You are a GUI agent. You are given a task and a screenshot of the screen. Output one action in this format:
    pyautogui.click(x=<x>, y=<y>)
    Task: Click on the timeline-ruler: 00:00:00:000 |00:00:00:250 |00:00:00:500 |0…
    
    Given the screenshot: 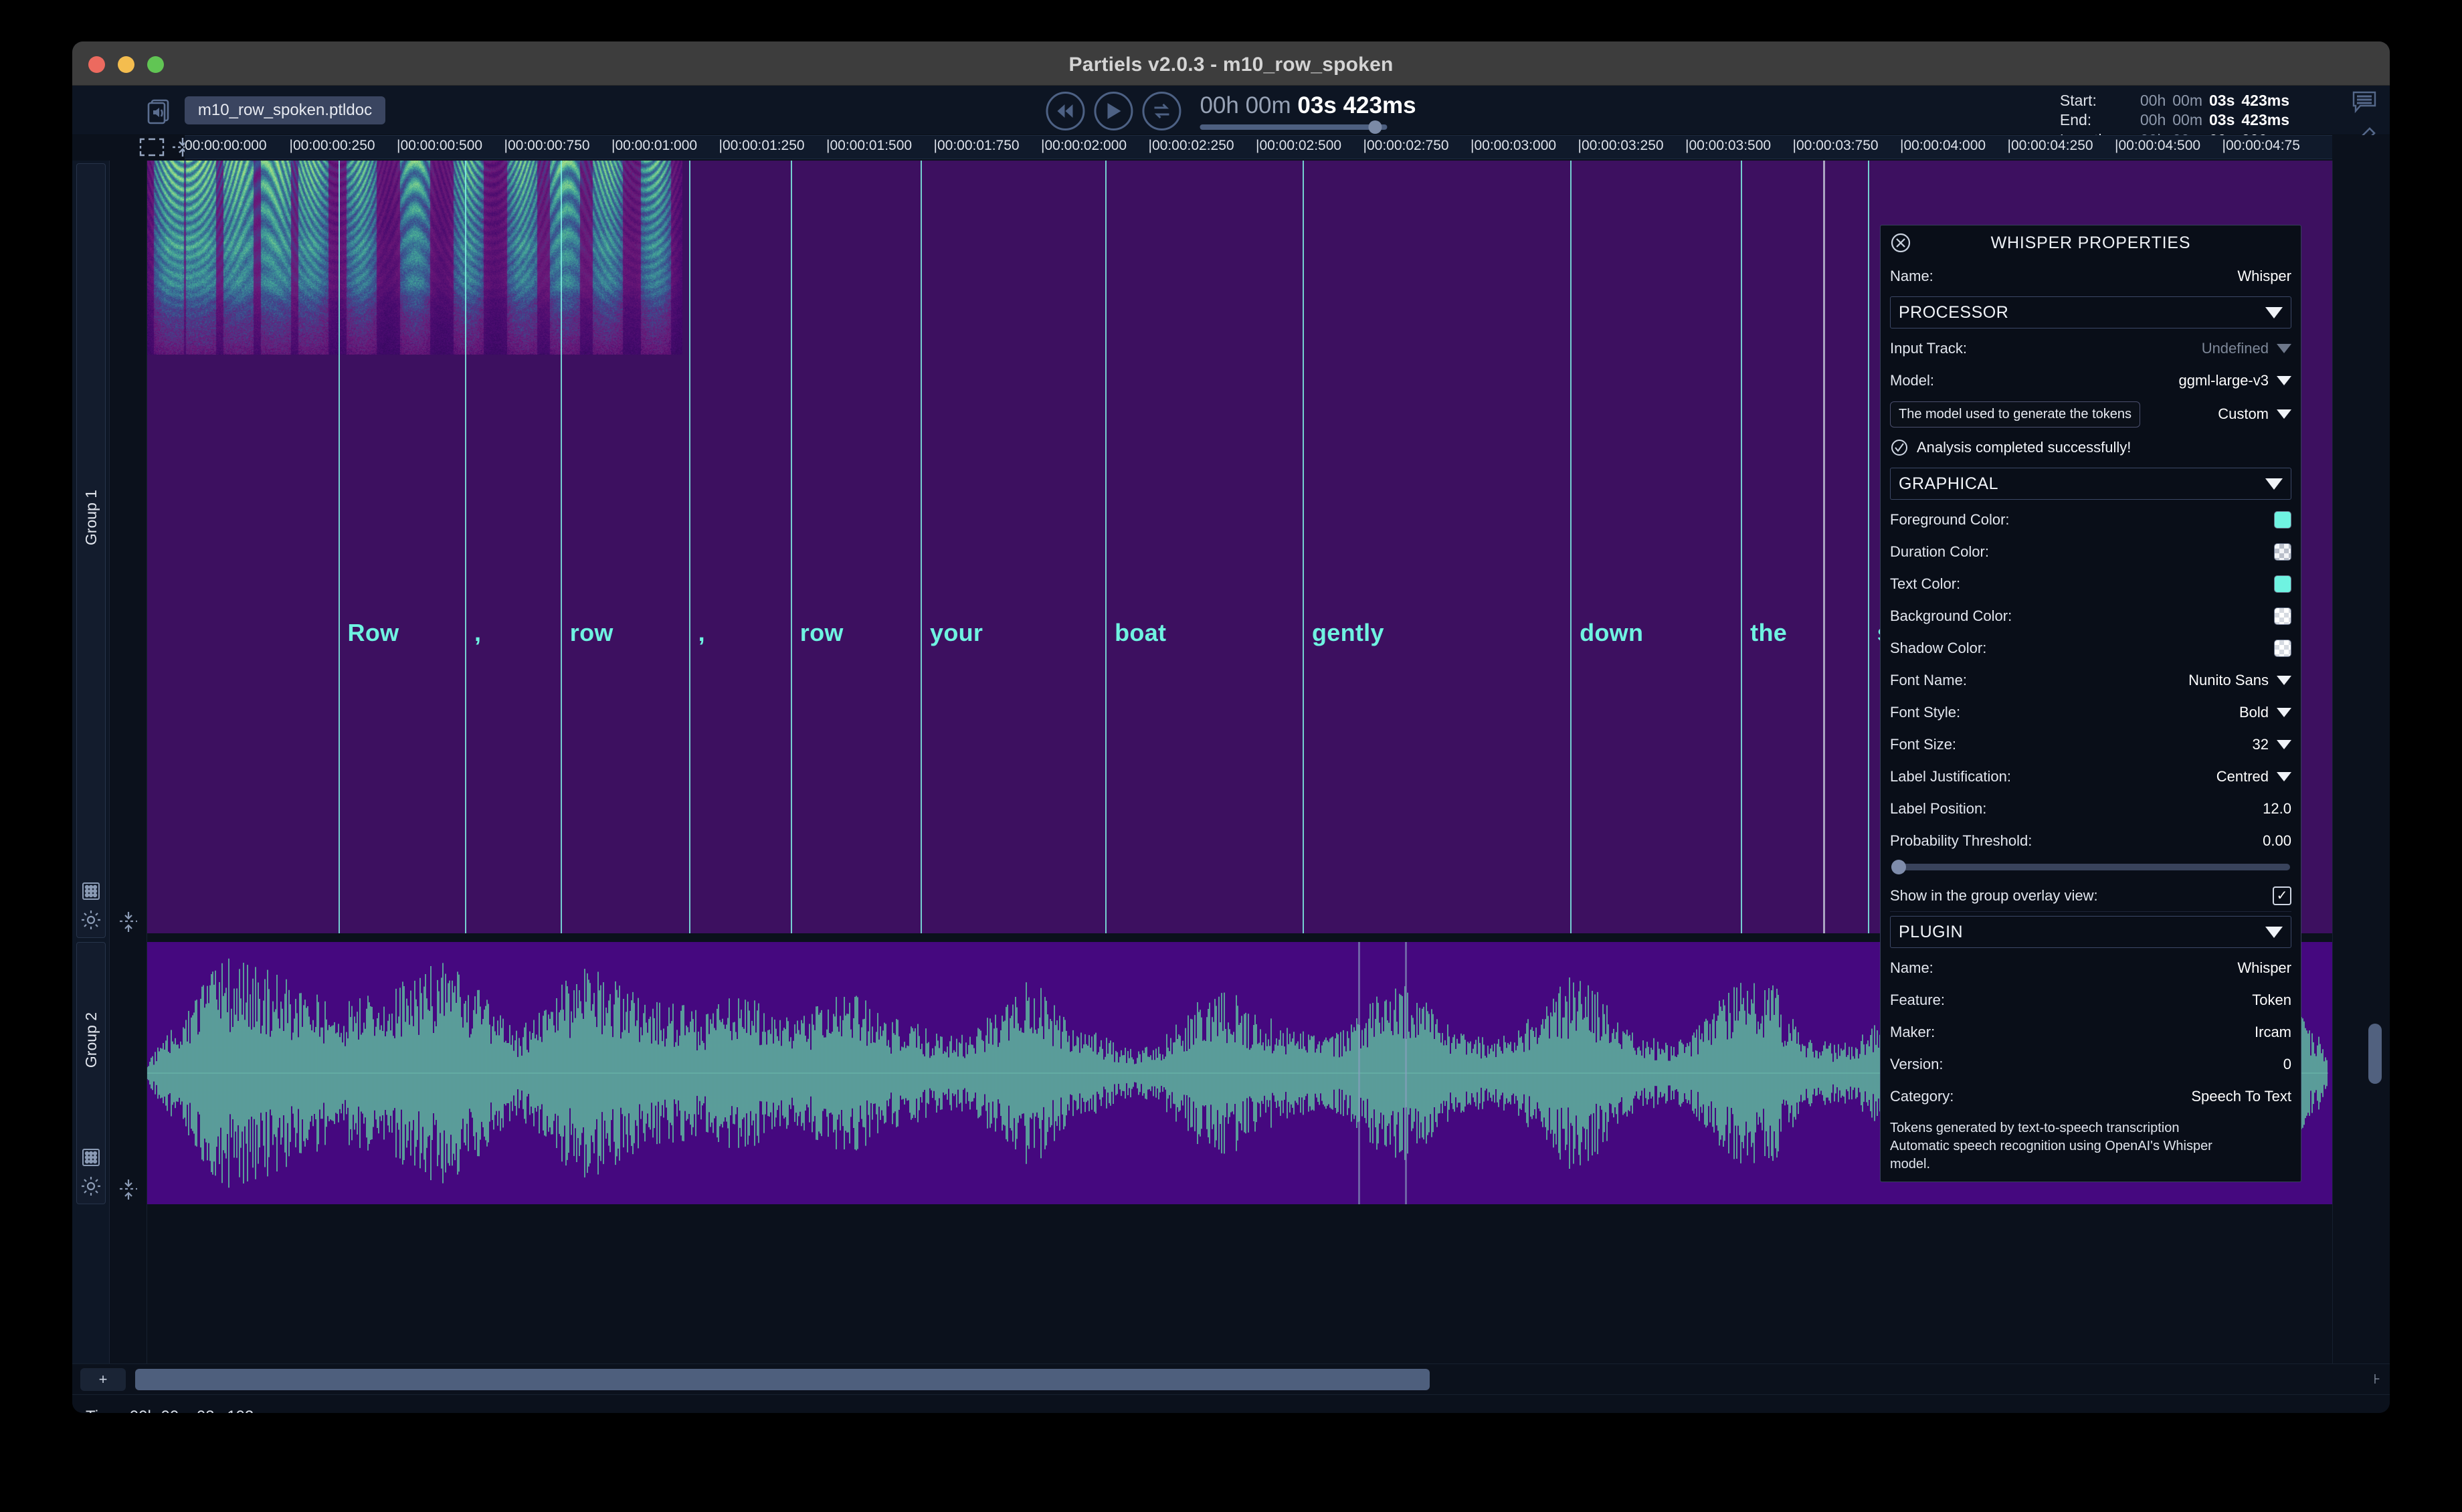 What is the action you would take?
    pyautogui.click(x=1258, y=147)
    